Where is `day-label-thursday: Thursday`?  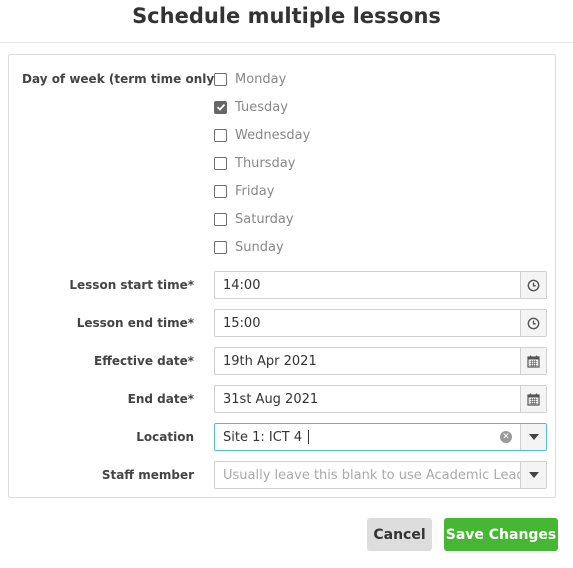
day-label-thursday: Thursday is located at coordinates (265, 163).